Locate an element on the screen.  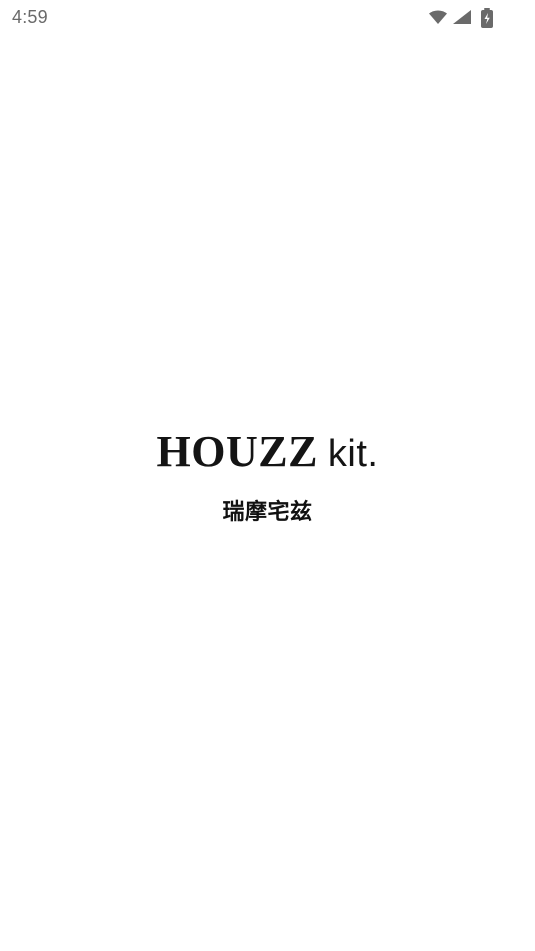
splash-logo: HOUZZ kit. 瑞摩宅兹 is located at coordinates (267, 478).